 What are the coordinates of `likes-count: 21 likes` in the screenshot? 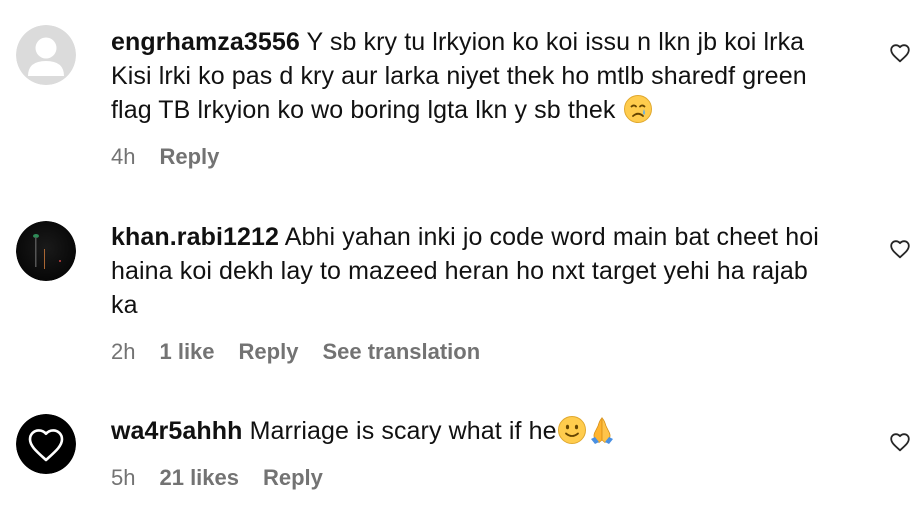 It's located at (199, 478).